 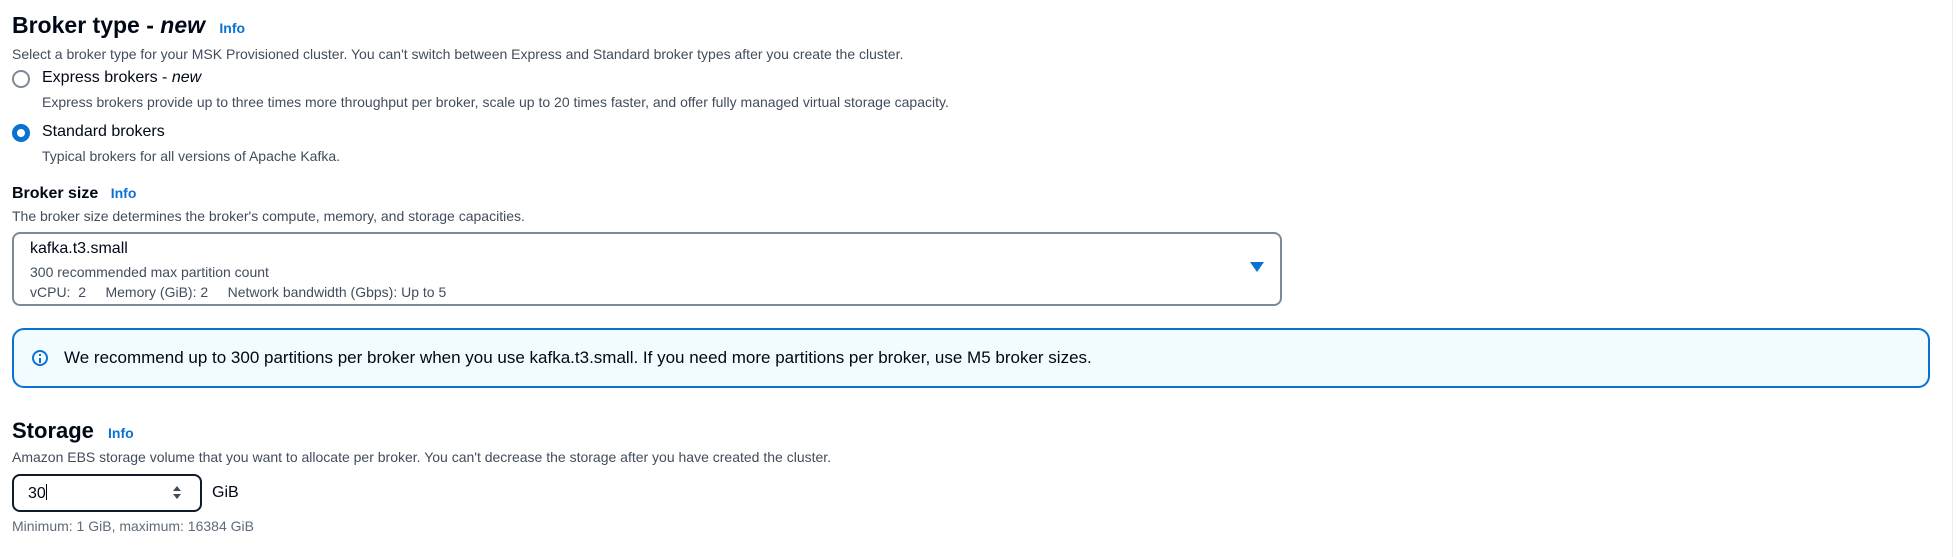 What do you see at coordinates (177, 496) in the screenshot?
I see `stepper-down-icon` at bounding box center [177, 496].